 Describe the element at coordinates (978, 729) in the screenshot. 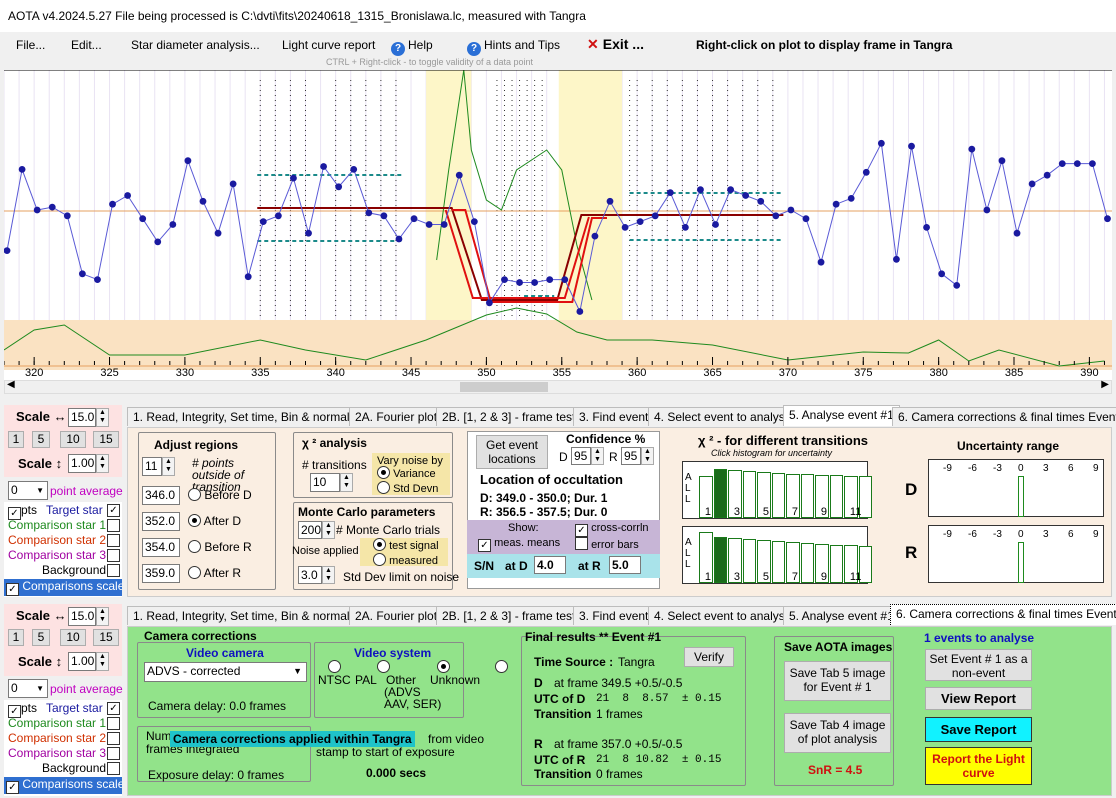

I see `save-report-button: Save Report` at that location.